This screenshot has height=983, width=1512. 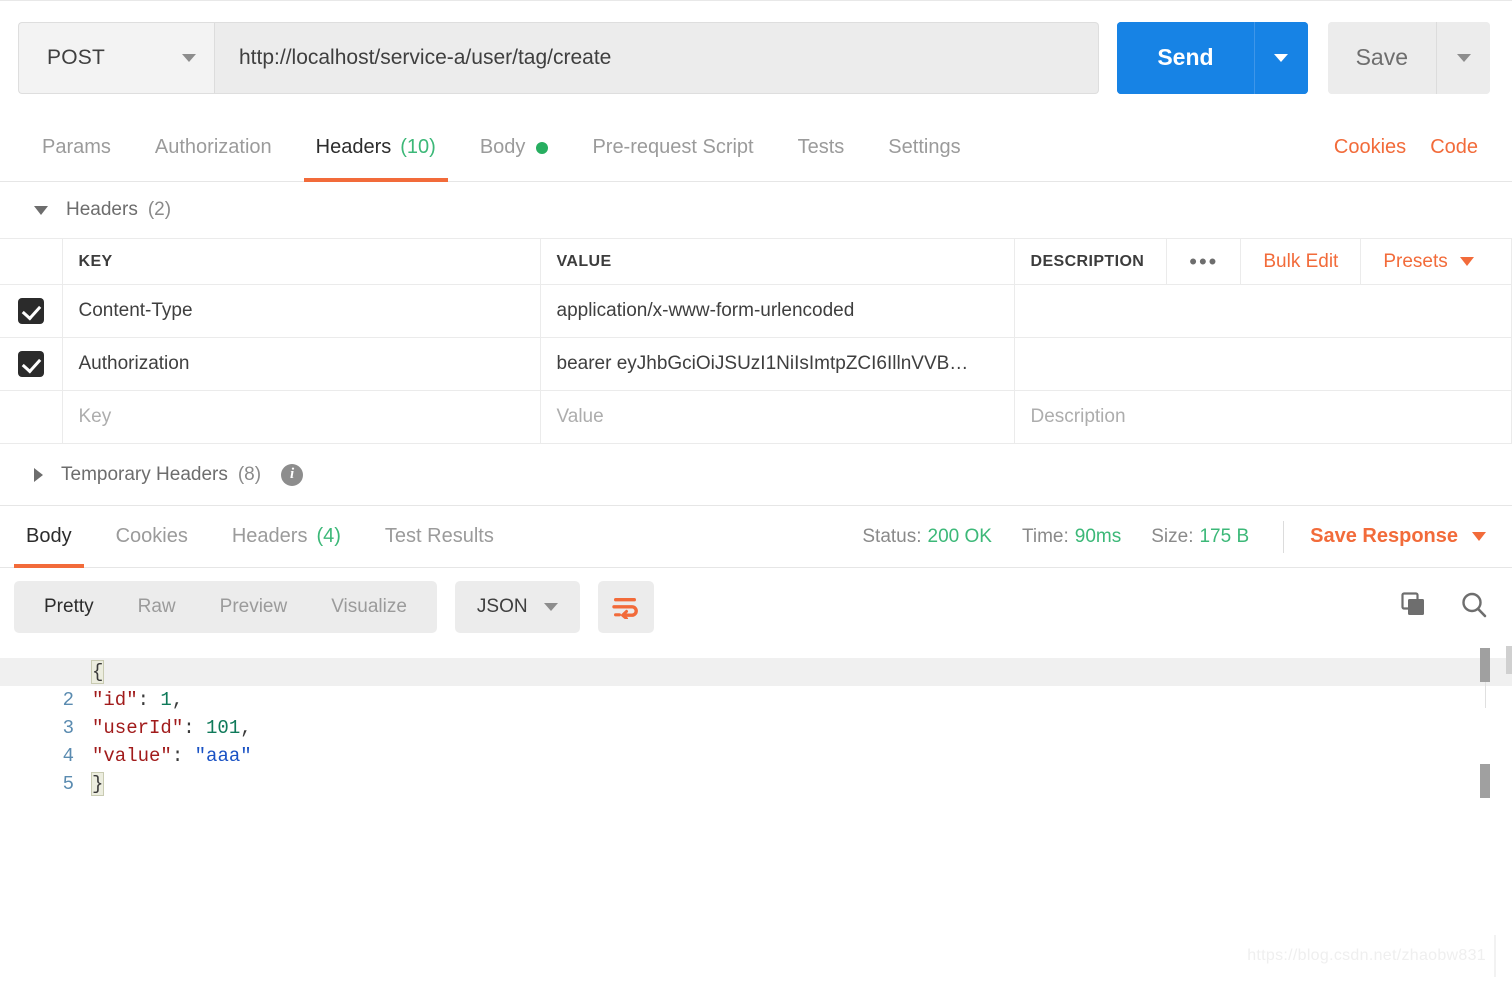 What do you see at coordinates (369, 607) in the screenshot?
I see `view-mode-visualize: Visualize` at bounding box center [369, 607].